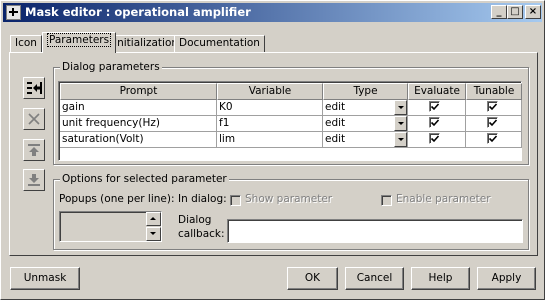  What do you see at coordinates (138, 140) in the screenshot?
I see `cell-prompt: saturation(Volt)` at bounding box center [138, 140].